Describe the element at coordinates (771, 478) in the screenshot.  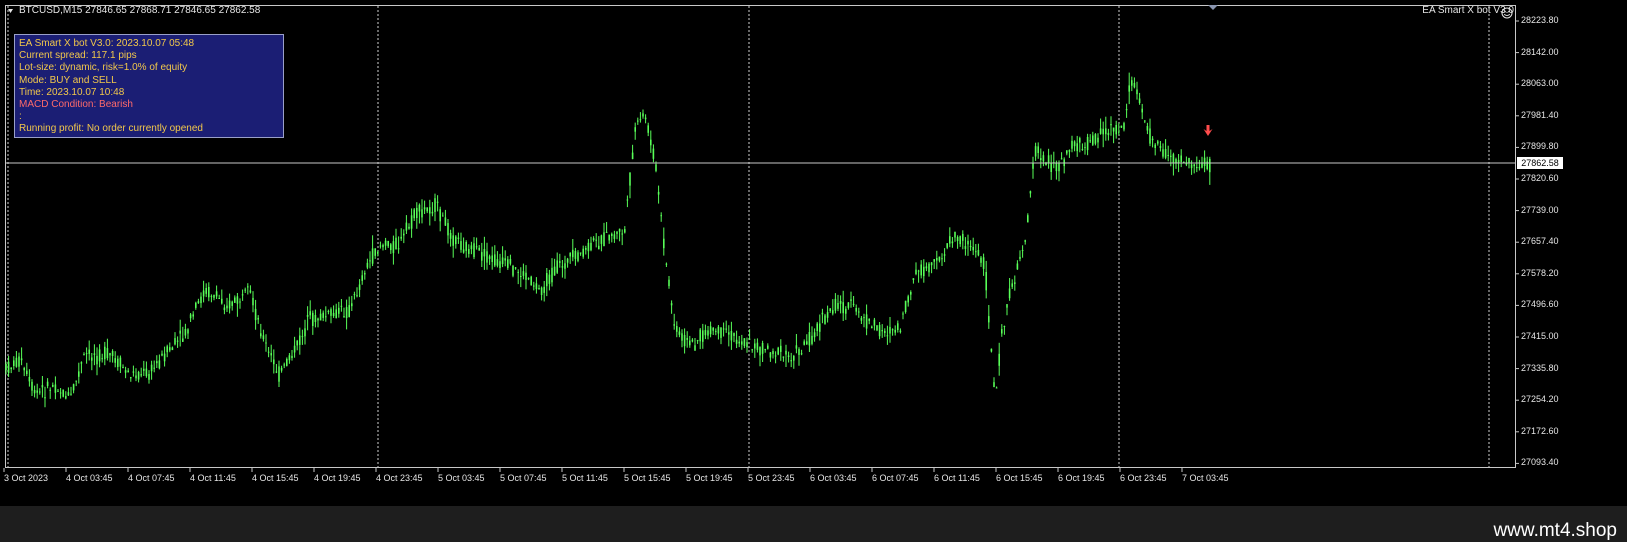
I see `time-tick-label: 5 Oct 23:45` at that location.